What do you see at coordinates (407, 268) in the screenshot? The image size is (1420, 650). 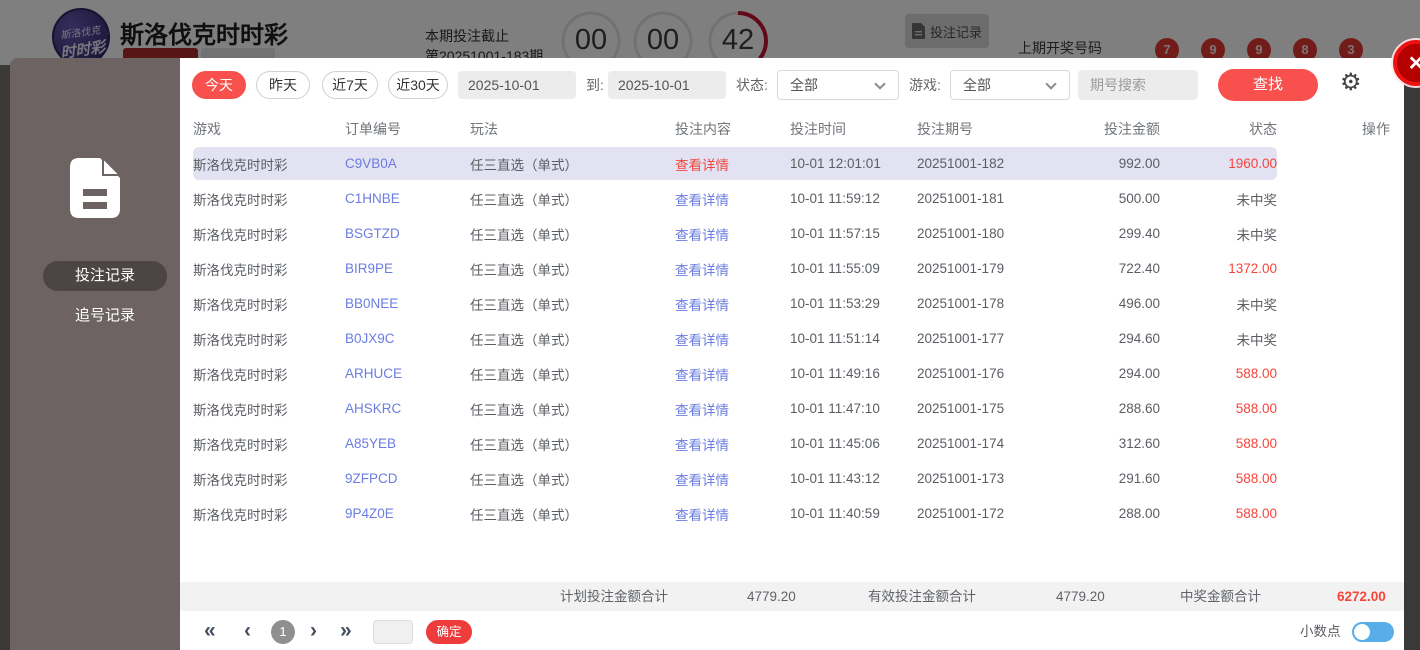 I see `order-link: BIR9PE` at bounding box center [407, 268].